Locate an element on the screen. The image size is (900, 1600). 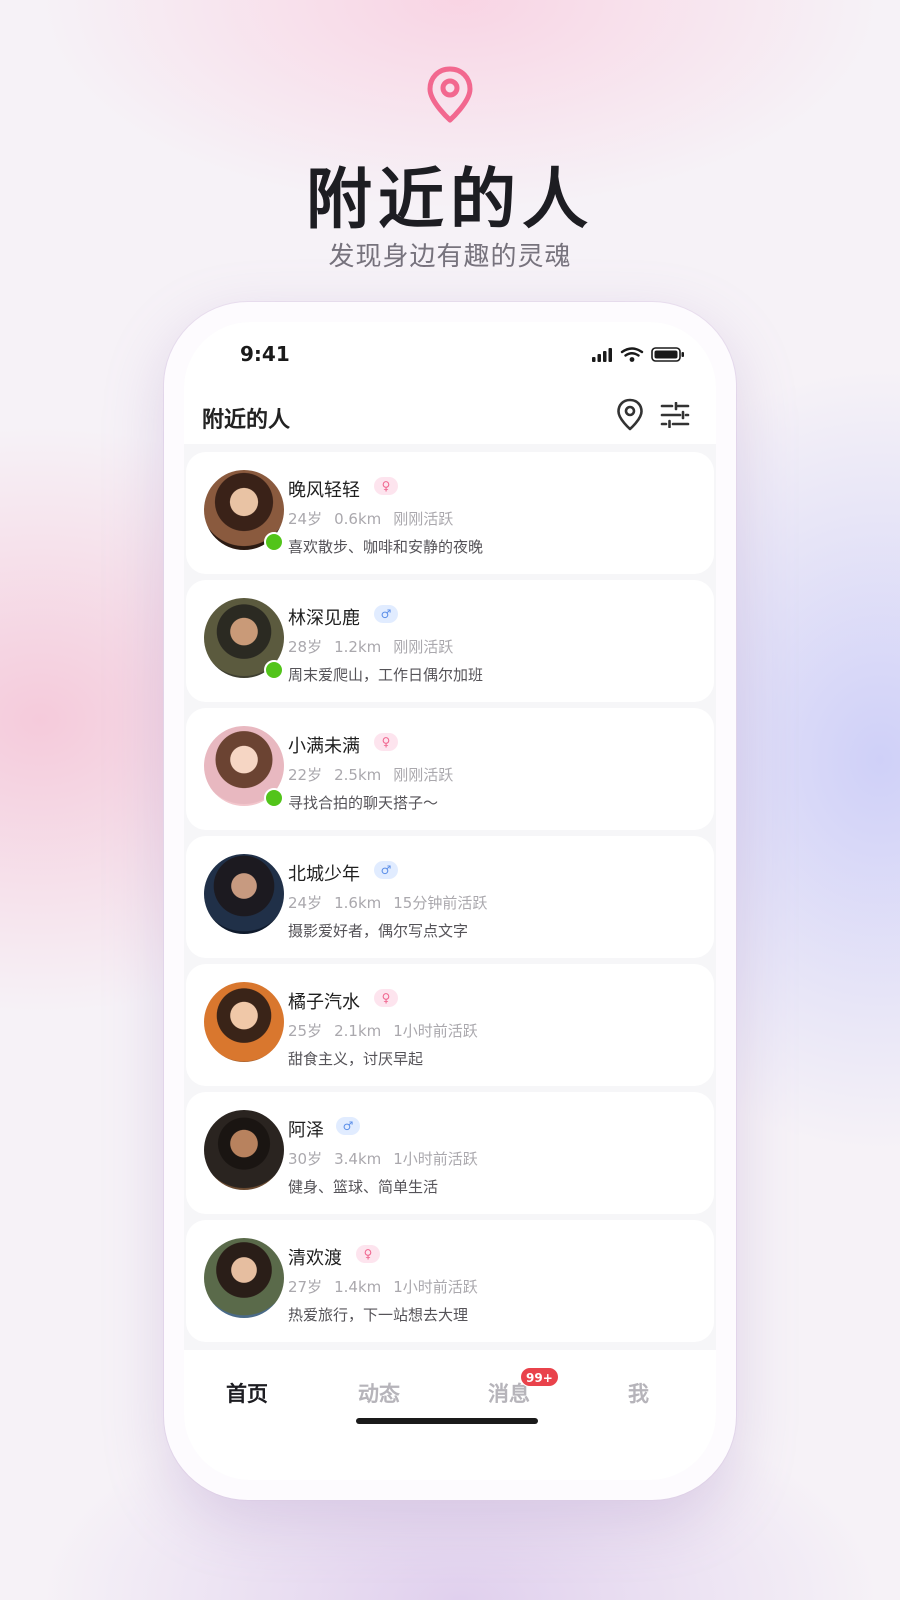
user-card: 小满未满 ♀ 22岁 2.5km 刚刚活跃 寻找合拍的聊天搭子～ is located at coordinates (450, 769).